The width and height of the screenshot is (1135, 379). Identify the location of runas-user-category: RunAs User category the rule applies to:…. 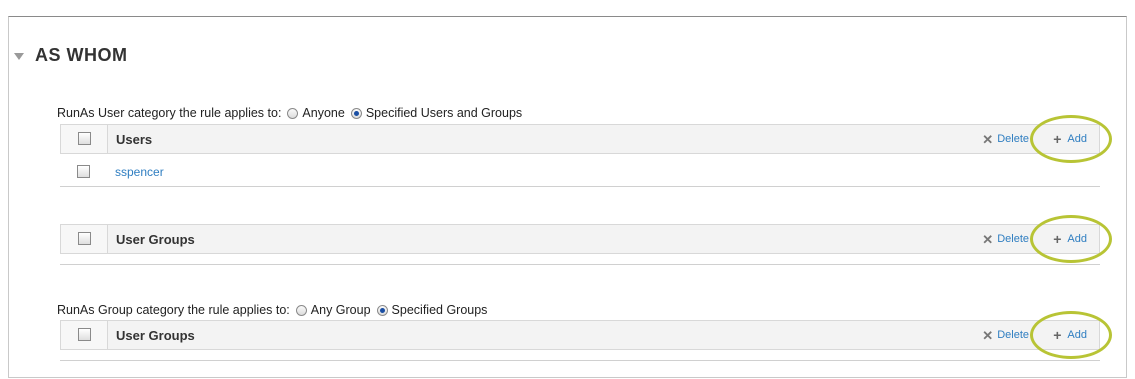
(289, 113).